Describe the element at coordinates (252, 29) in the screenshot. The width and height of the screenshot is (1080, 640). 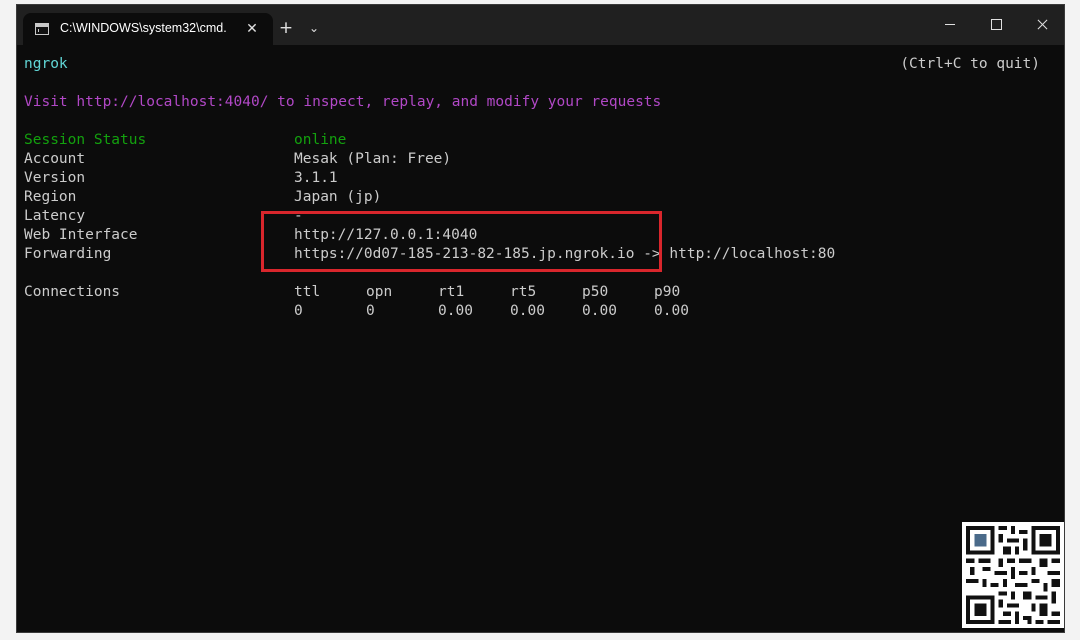
I see `tab-close-icon: ✕` at that location.